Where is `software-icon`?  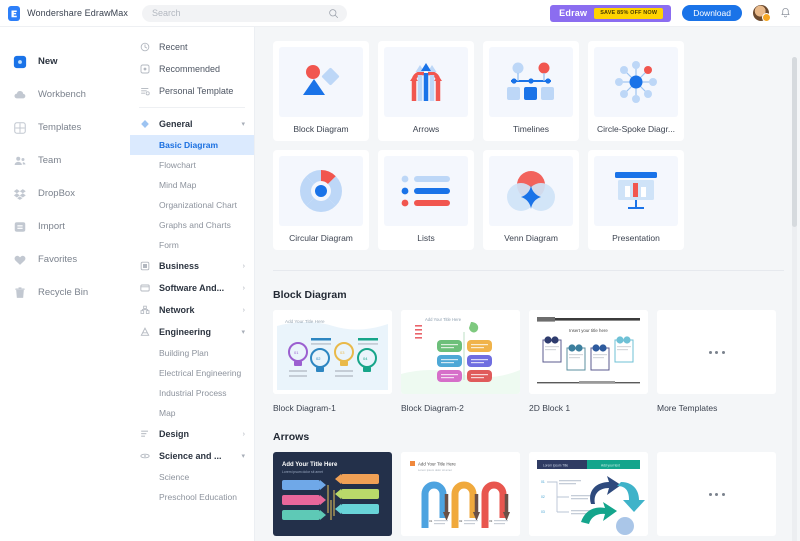
software-icon is located at coordinates (144, 288).